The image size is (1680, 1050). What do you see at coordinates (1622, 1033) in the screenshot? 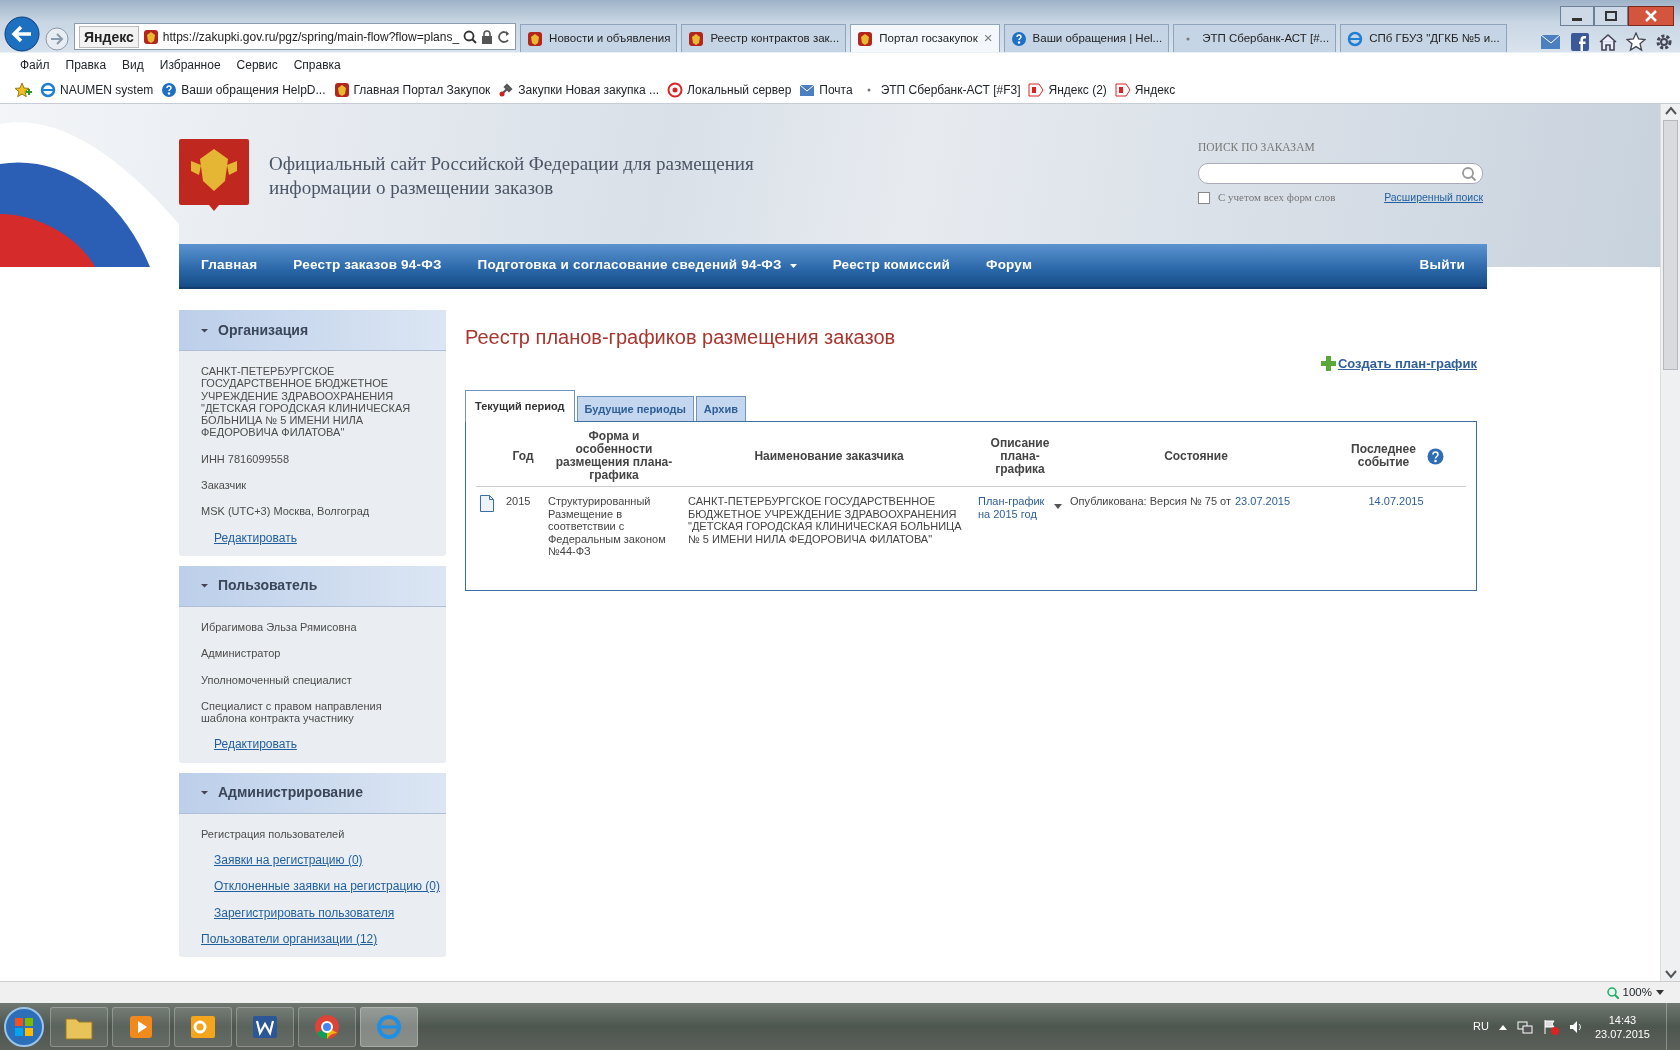
I see `clock-date: 23.07.2015` at bounding box center [1622, 1033].